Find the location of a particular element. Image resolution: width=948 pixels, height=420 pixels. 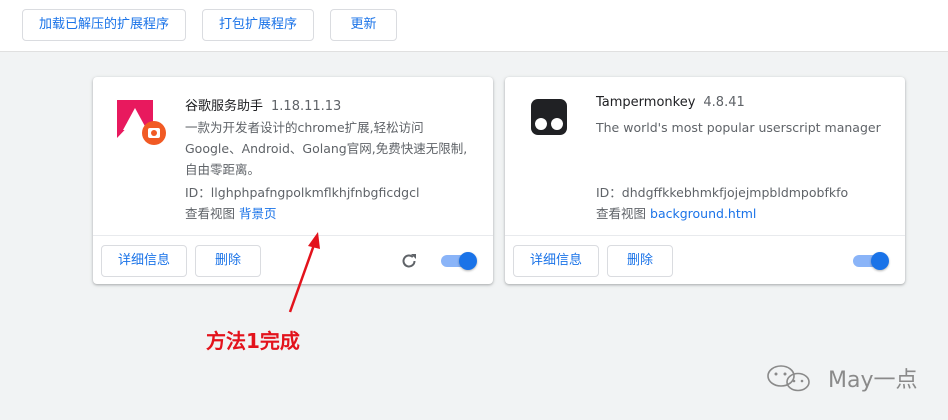

watermark-text: May一点 is located at coordinates (873, 380).